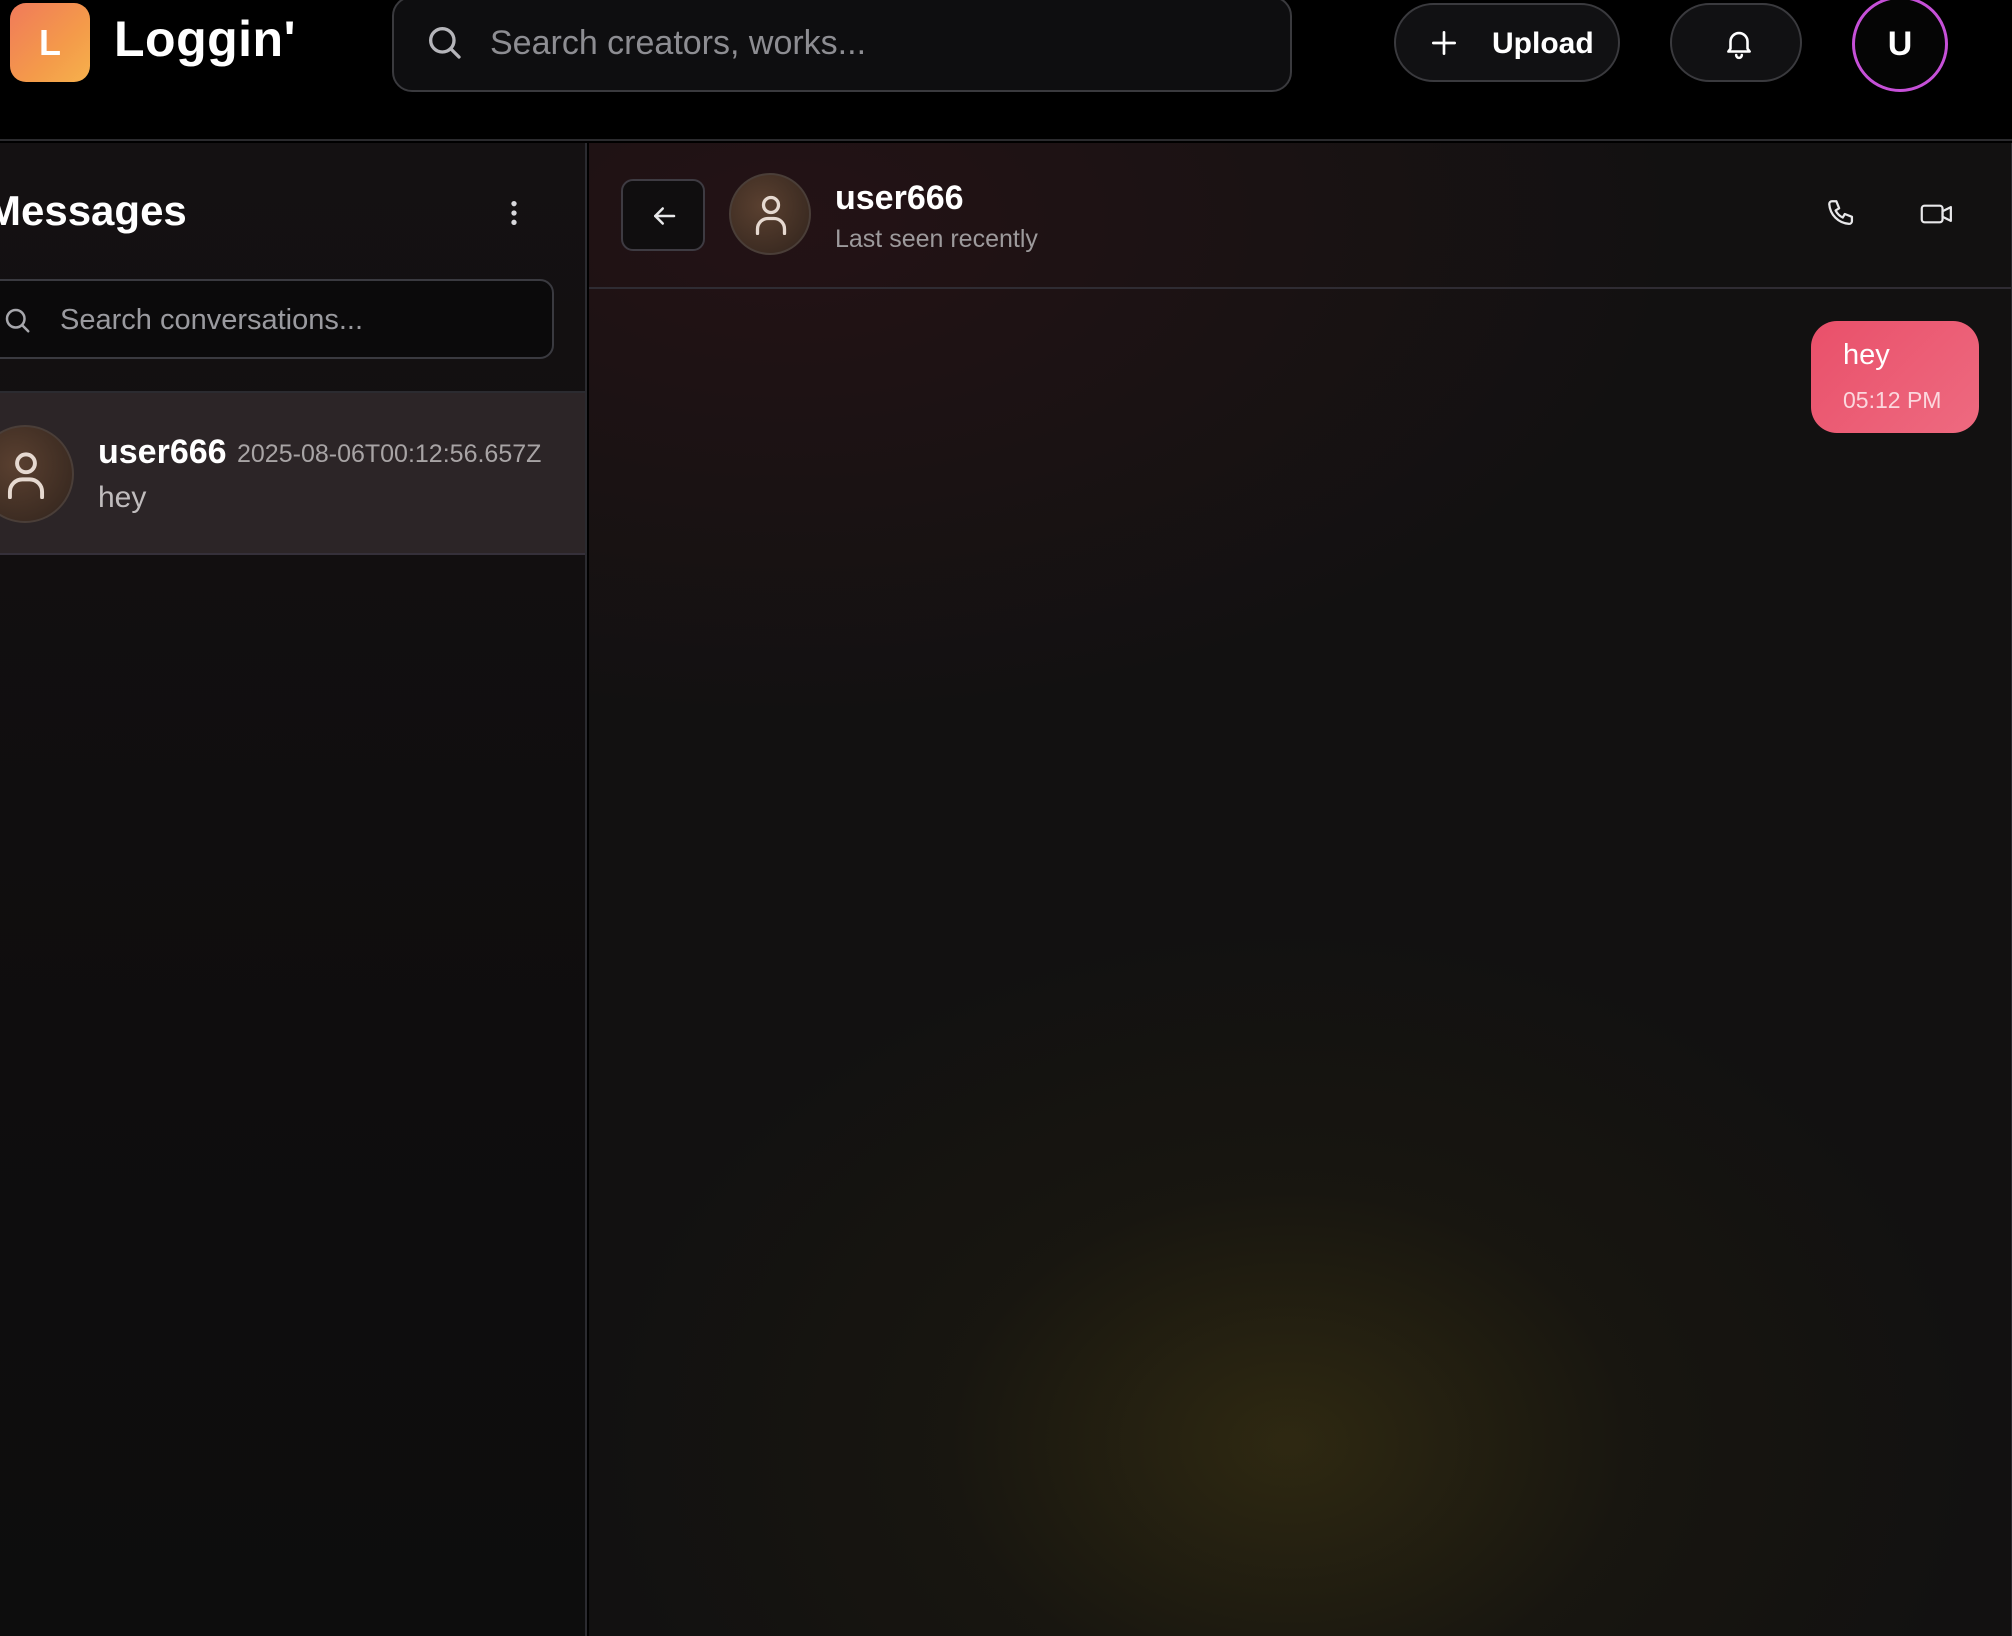 The height and width of the screenshot is (1636, 2012). I want to click on conversation-search-input, so click(295, 320).